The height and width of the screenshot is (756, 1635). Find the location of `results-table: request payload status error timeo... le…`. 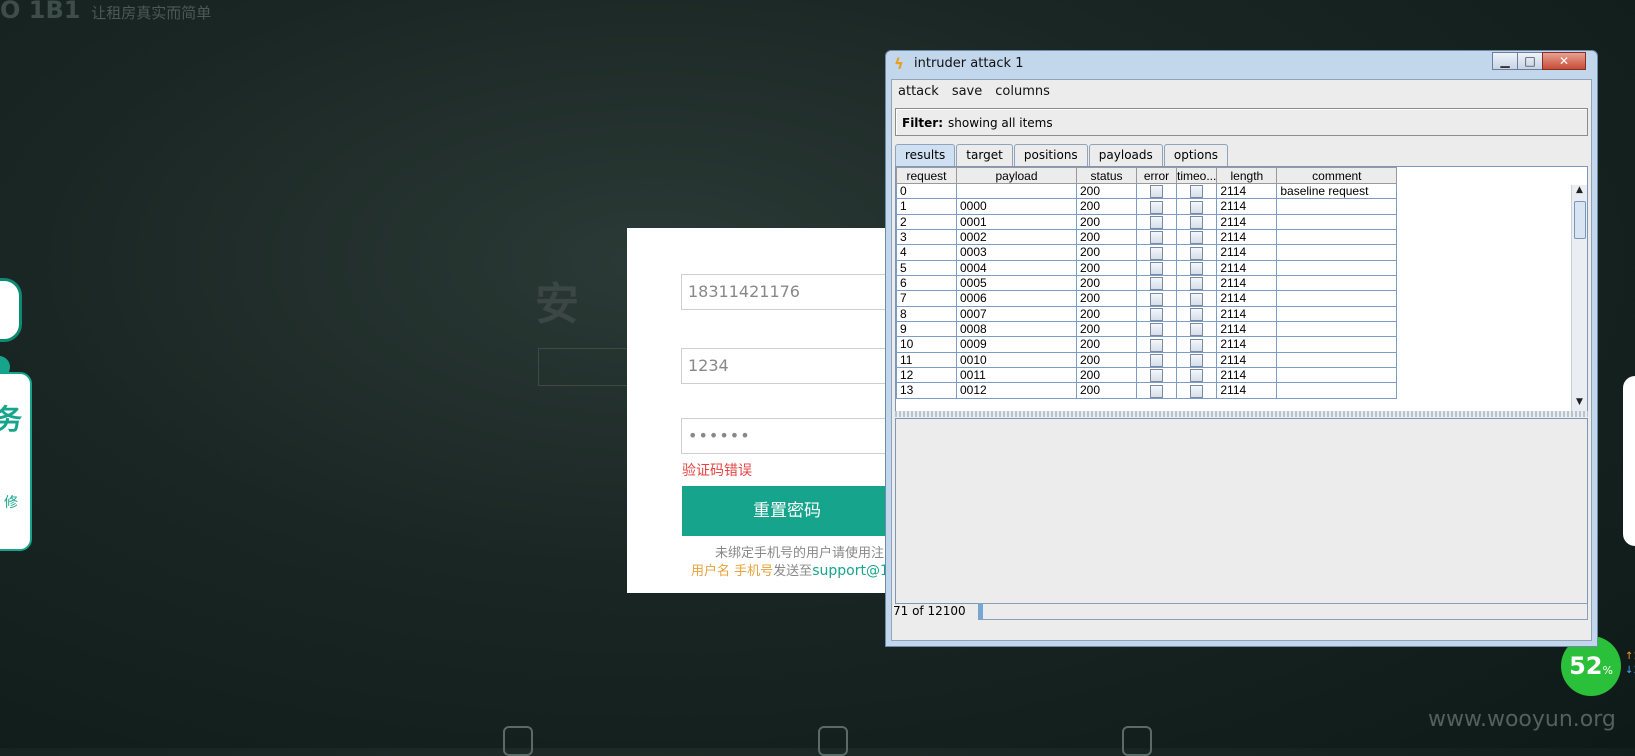

results-table: request payload status error timeo... le… is located at coordinates (1147, 283).